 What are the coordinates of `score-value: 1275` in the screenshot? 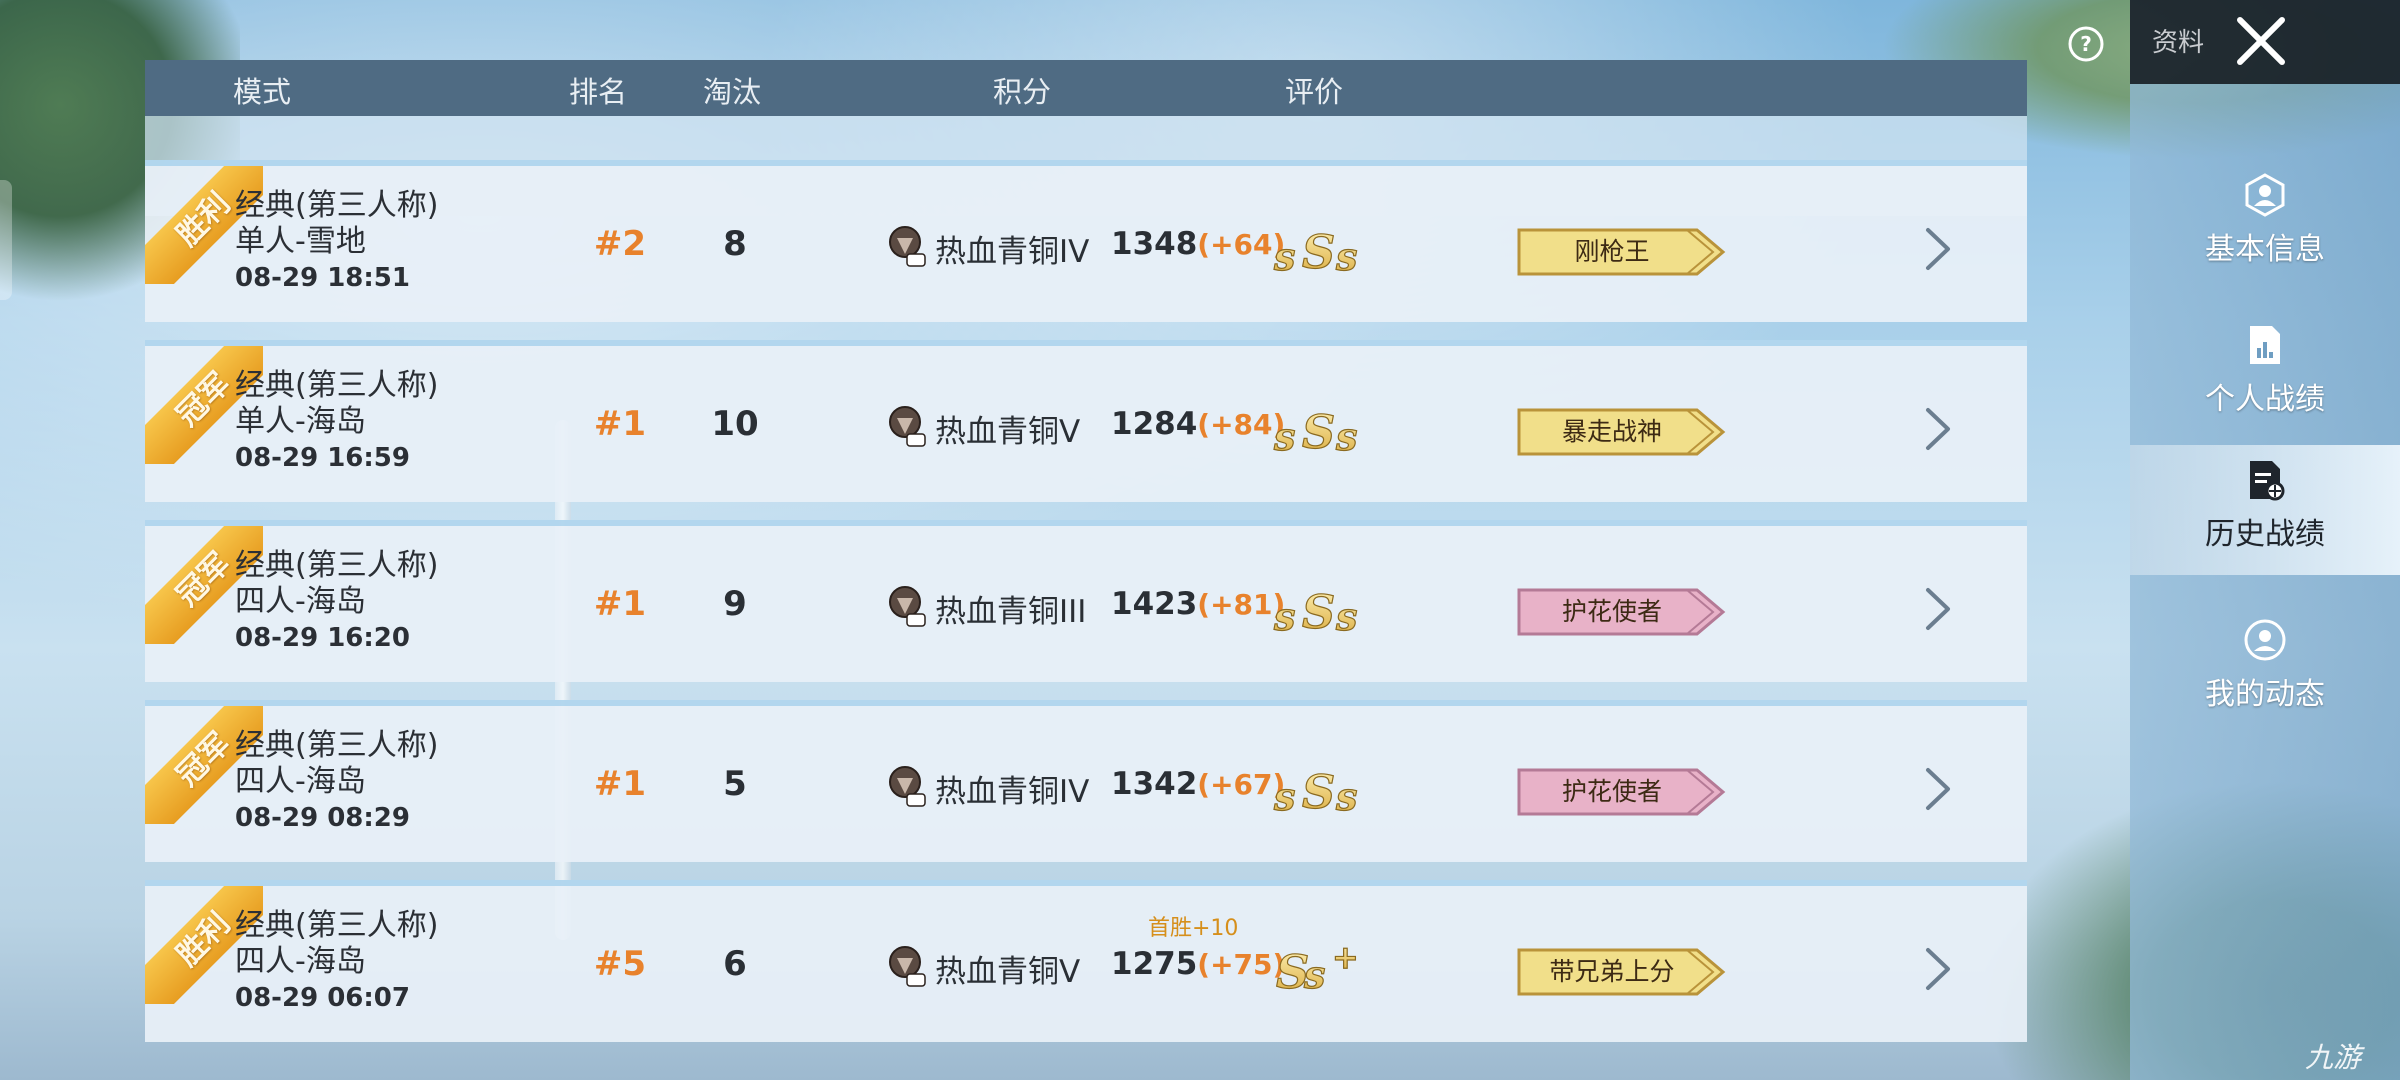 It's located at (1154, 964).